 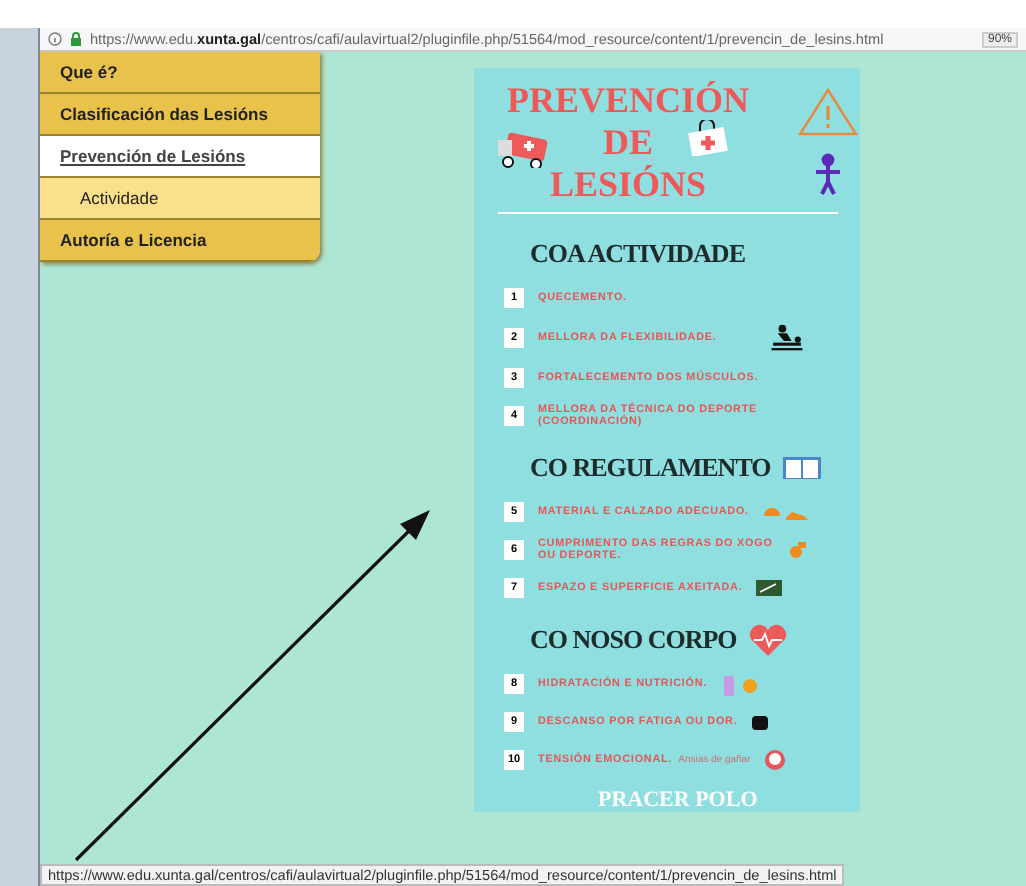 I want to click on field-icon, so click(x=769, y=588).